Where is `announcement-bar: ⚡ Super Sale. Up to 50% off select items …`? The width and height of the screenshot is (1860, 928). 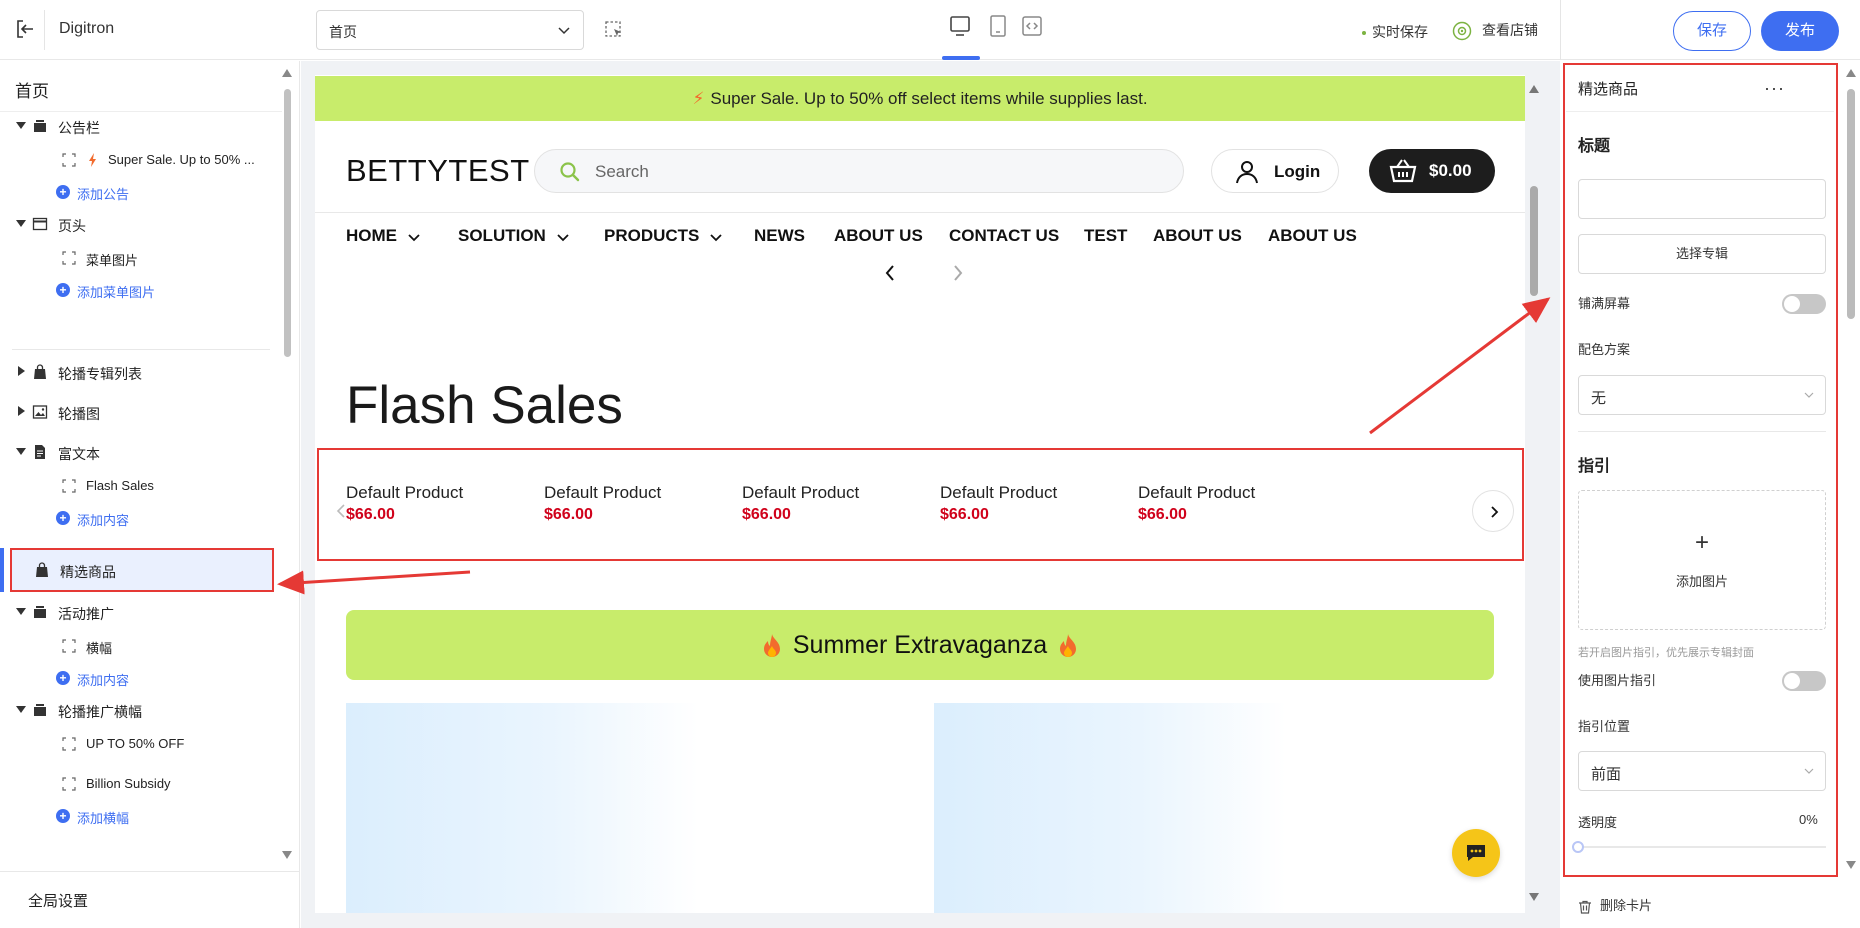 announcement-bar: ⚡ Super Sale. Up to 50% off select items … is located at coordinates (920, 98).